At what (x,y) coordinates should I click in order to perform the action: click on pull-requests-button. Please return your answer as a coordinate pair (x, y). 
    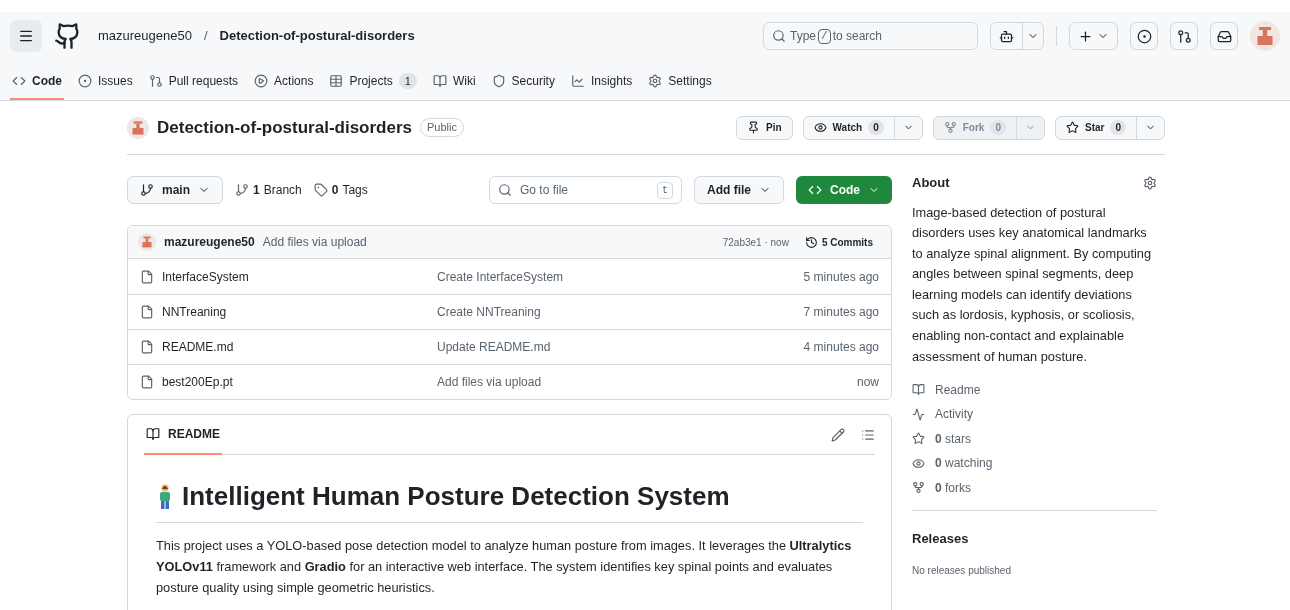
    Looking at the image, I should click on (1184, 36).